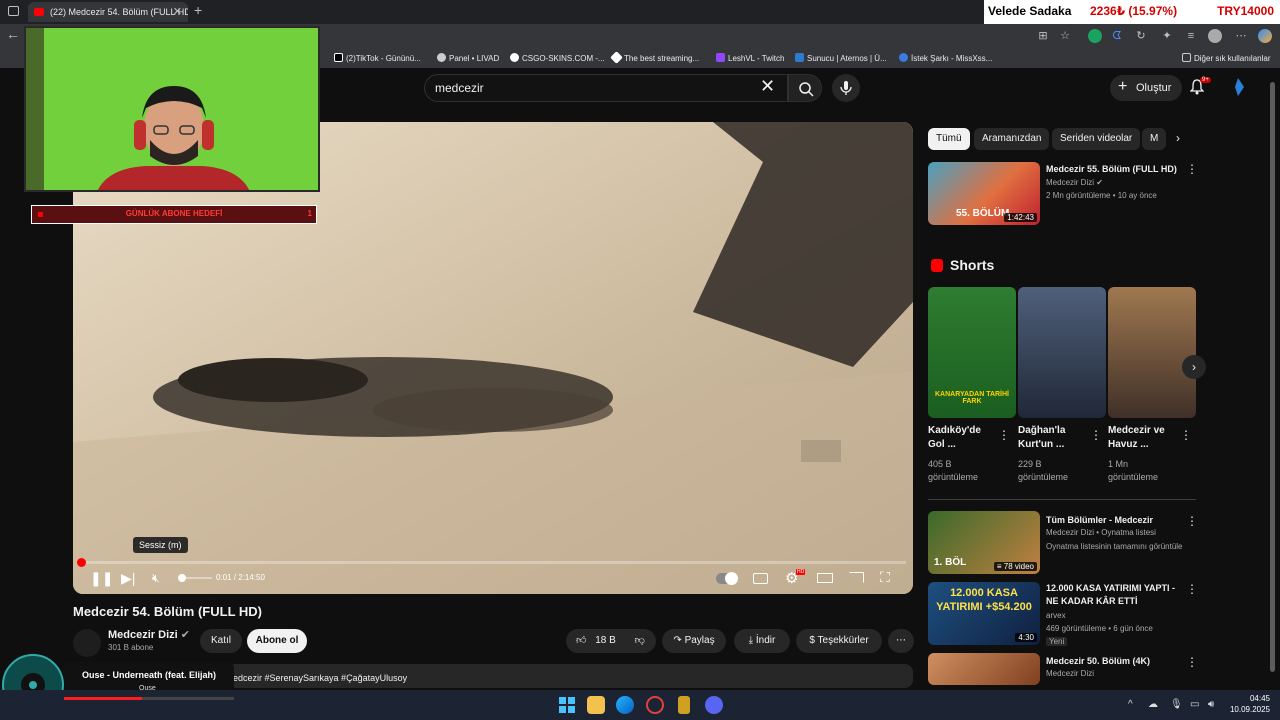 The height and width of the screenshot is (720, 1280). What do you see at coordinates (13, 34) in the screenshot?
I see `back-arrow-icon: ←` at bounding box center [13, 34].